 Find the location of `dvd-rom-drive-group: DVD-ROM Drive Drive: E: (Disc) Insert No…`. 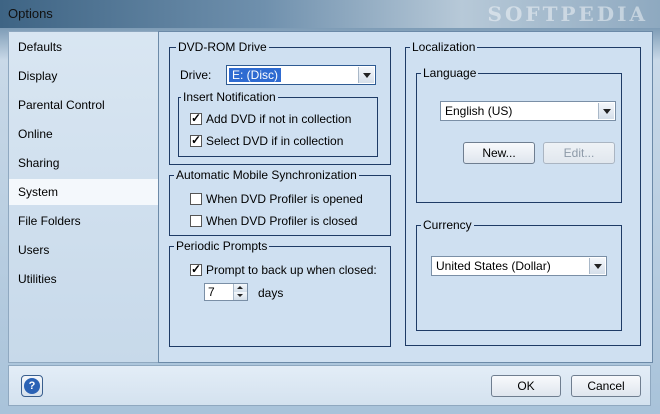

dvd-rom-drive-group: DVD-ROM Drive Drive: E: (Disc) Insert No… is located at coordinates (280, 102).